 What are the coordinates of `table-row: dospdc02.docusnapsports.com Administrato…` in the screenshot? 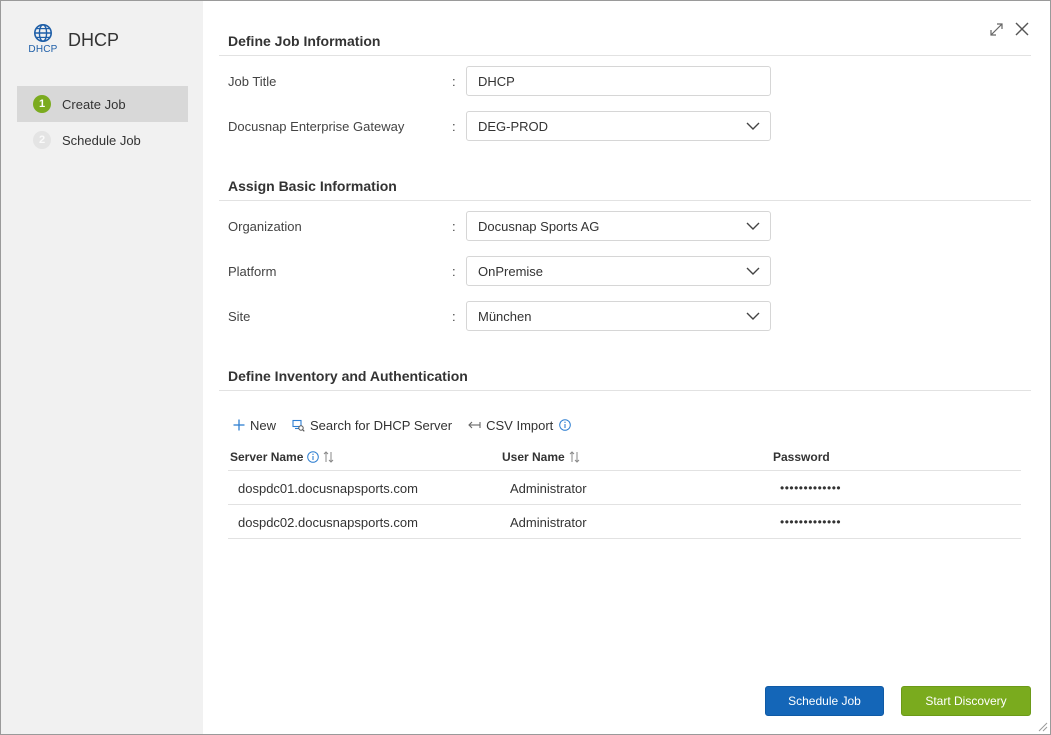 It's located at (624, 522).